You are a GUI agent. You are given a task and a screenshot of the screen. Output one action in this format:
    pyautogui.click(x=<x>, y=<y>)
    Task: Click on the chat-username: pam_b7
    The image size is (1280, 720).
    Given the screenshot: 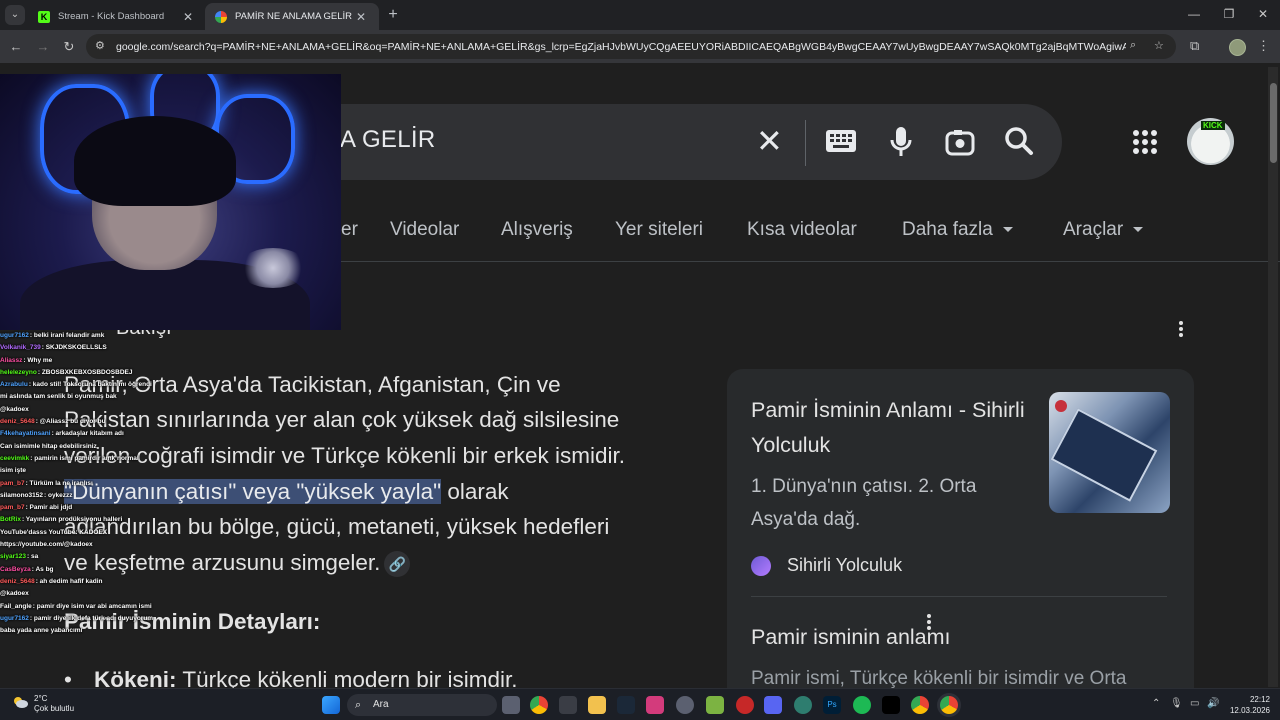 What is the action you would take?
    pyautogui.click(x=12, y=508)
    